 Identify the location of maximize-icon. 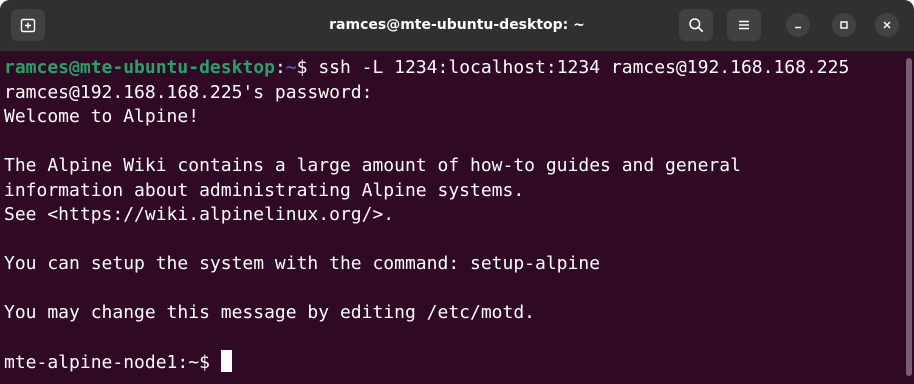
(844, 25).